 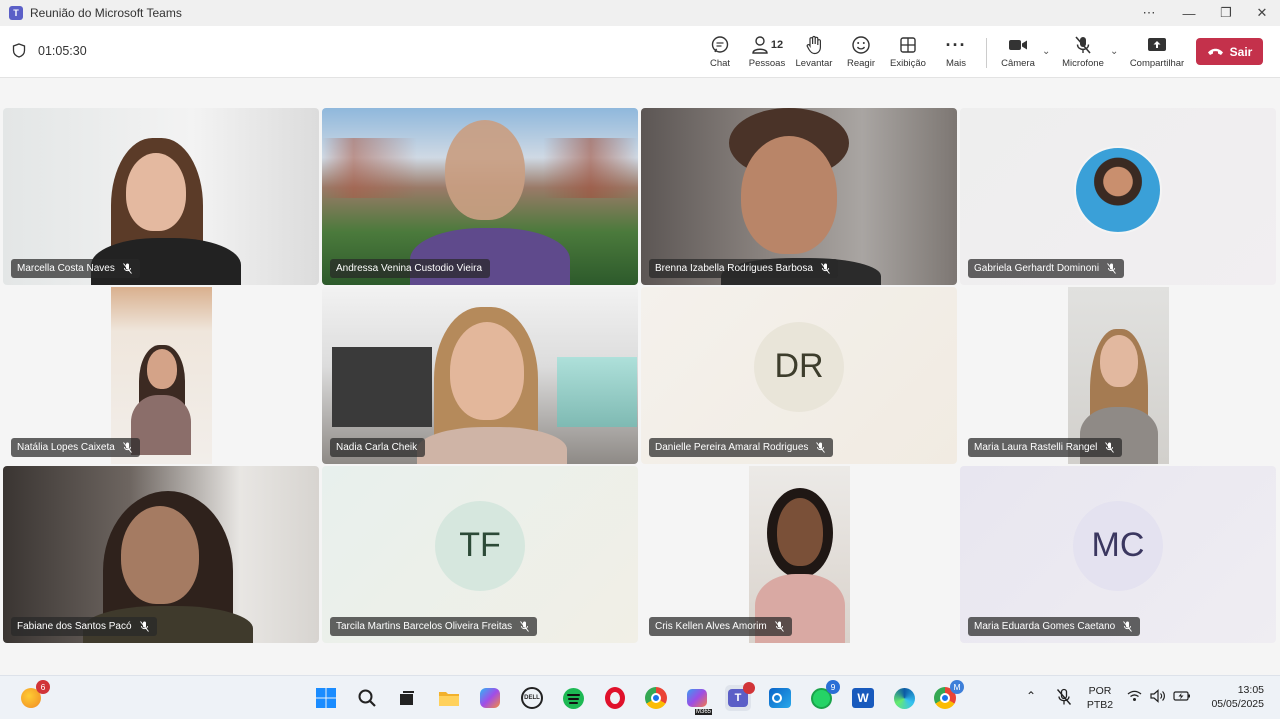 I want to click on word-icon: W, so click(x=863, y=698).